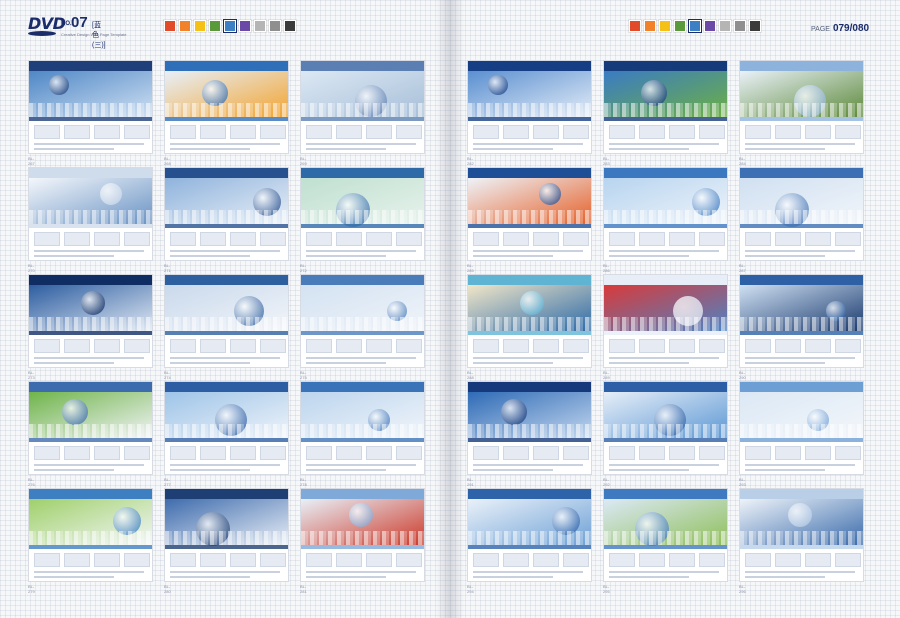 The height and width of the screenshot is (618, 900). What do you see at coordinates (31, 268) in the screenshot?
I see `thumbnail-caption: BL-270` at bounding box center [31, 268].